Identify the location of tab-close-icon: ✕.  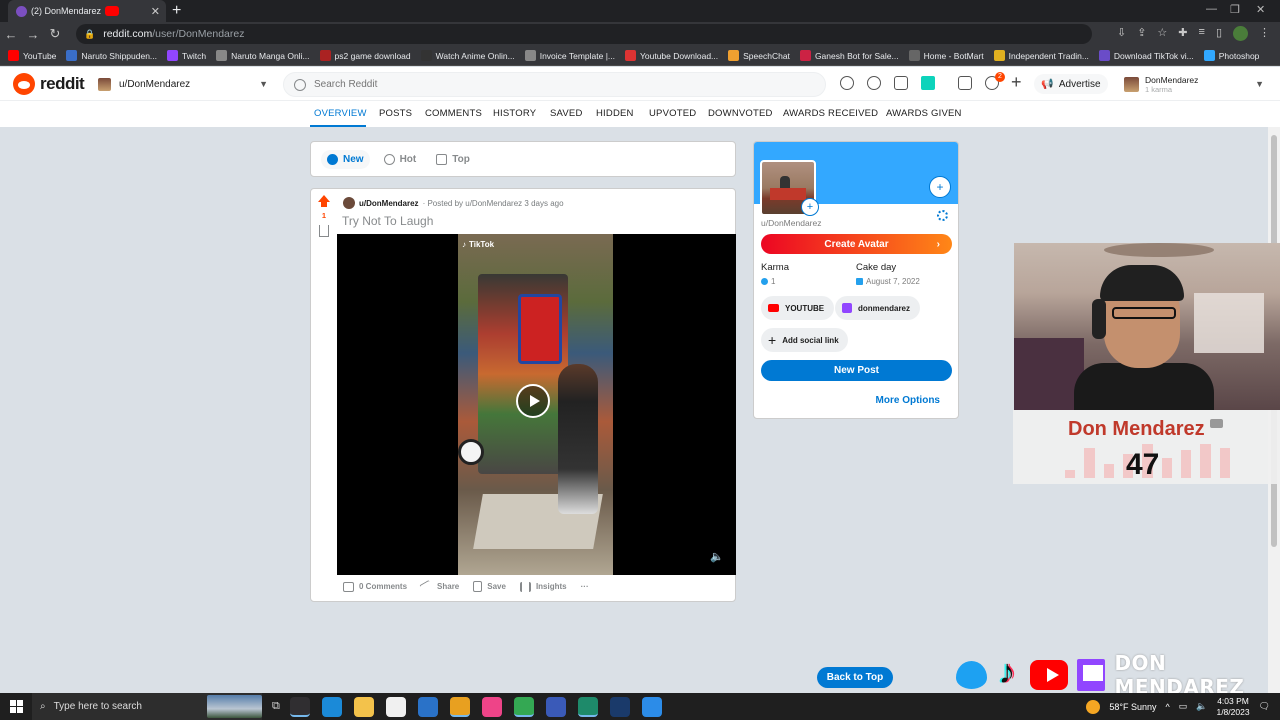
(155, 11).